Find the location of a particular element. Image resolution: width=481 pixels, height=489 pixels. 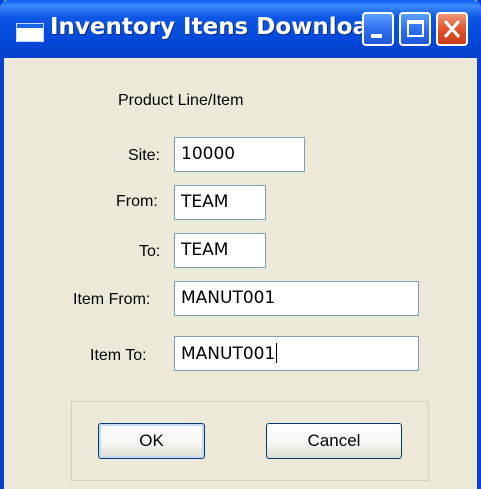

cancel-button: Cancel is located at coordinates (334, 441).